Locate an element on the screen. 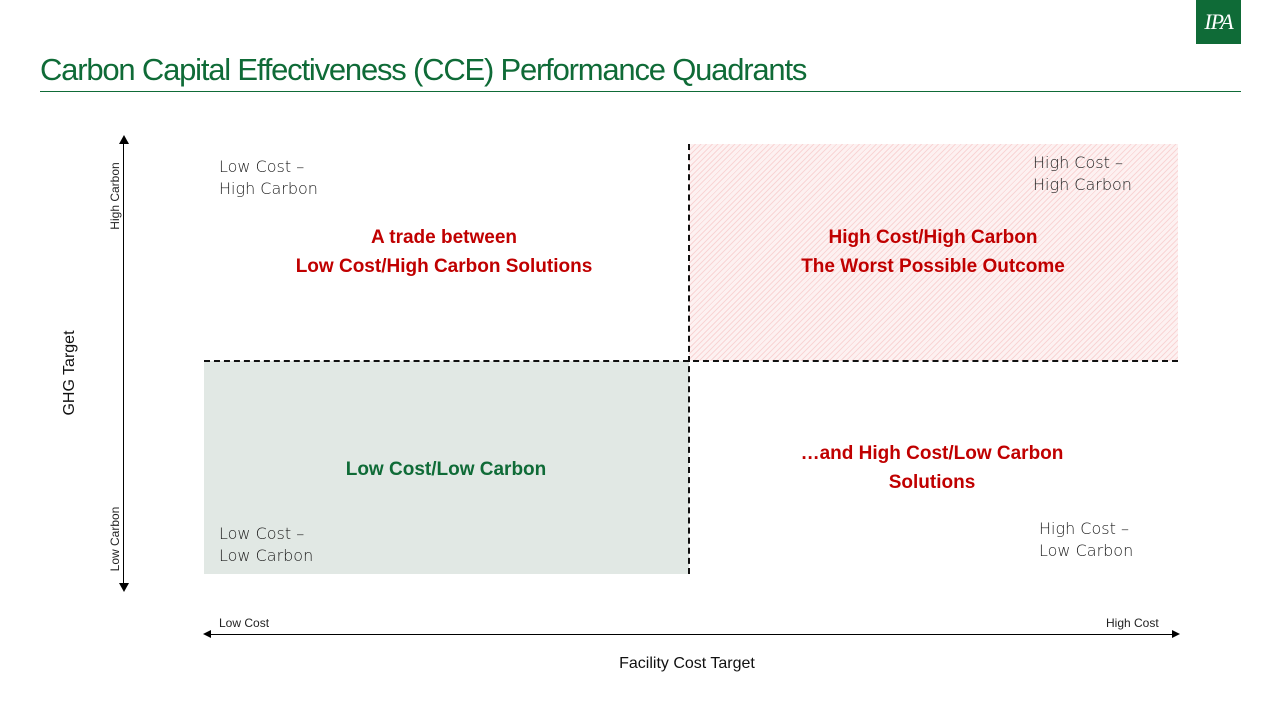 This screenshot has width=1280, height=720. heading-line: Solutions is located at coordinates (932, 482).